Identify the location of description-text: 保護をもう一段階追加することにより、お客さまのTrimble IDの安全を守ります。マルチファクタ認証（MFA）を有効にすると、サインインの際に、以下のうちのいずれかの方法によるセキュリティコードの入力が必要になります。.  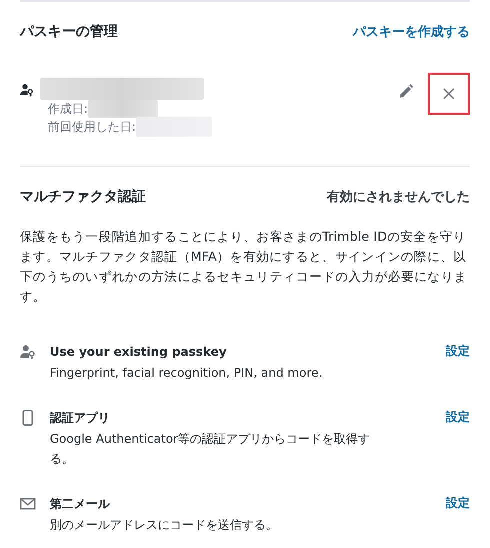
(244, 267).